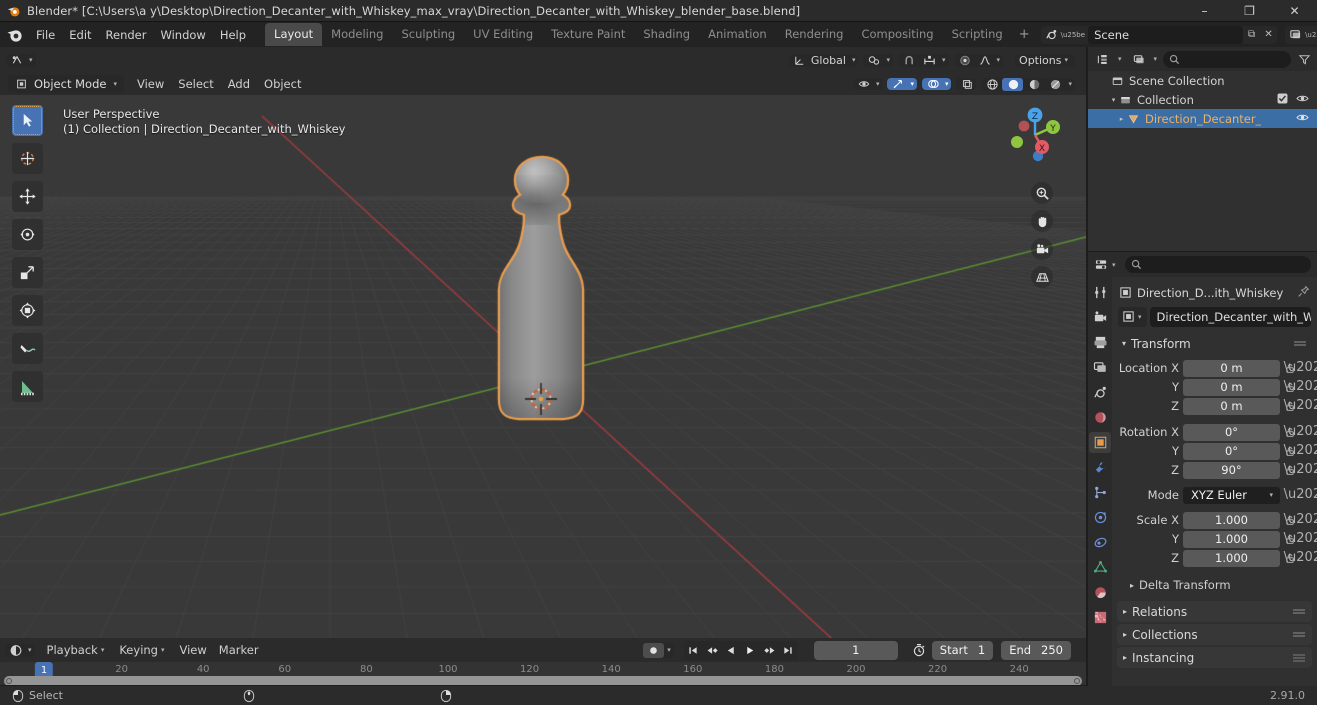 The image size is (1317, 705). What do you see at coordinates (1300, 367) in the screenshot?
I see `location-x-animate-icon: \u2022` at bounding box center [1300, 367].